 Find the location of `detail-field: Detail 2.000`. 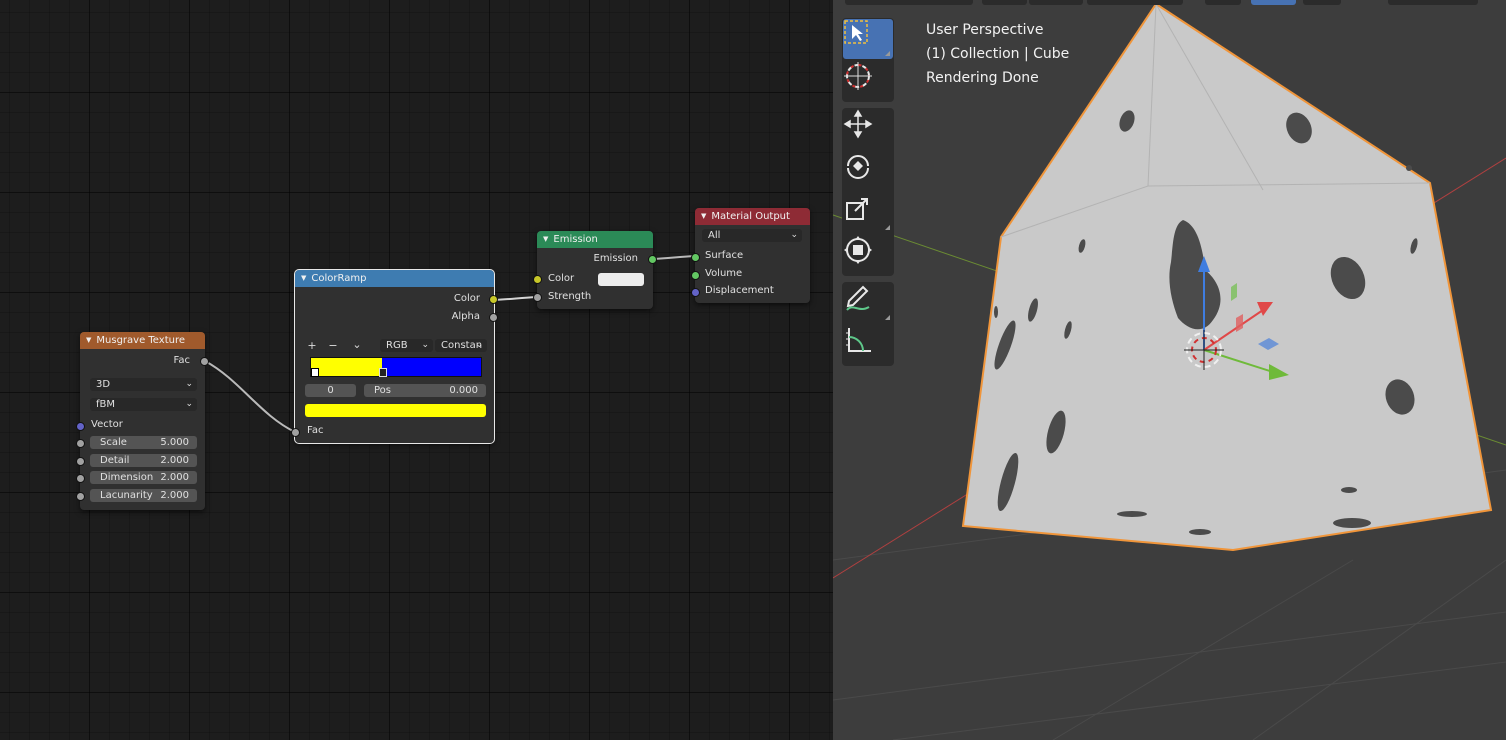

detail-field: Detail 2.000 is located at coordinates (143, 460).